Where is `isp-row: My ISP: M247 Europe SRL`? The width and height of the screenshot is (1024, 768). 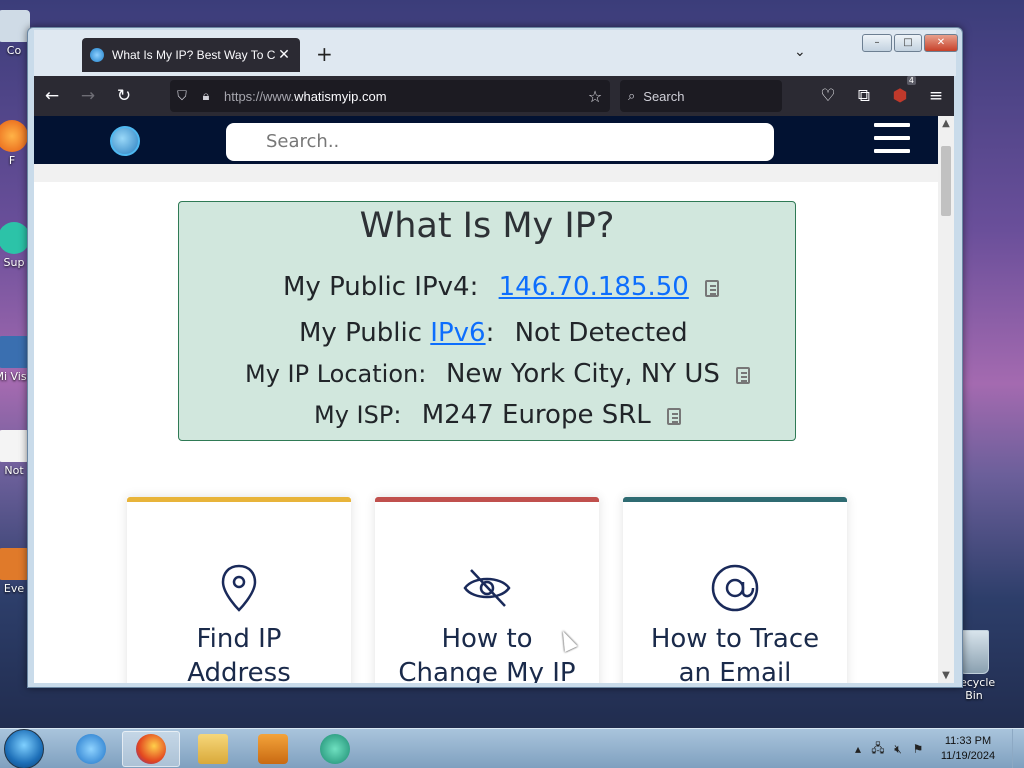
isp-row: My ISP: M247 Europe SRL is located at coordinates (498, 415).